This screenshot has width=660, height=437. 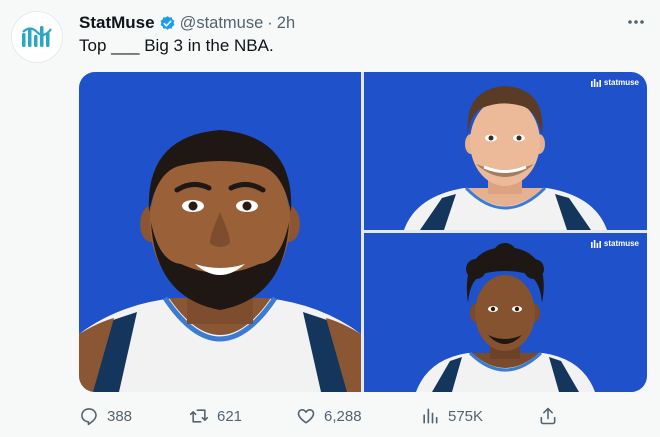 What do you see at coordinates (505, 158) in the screenshot?
I see `player-illustration-top-right` at bounding box center [505, 158].